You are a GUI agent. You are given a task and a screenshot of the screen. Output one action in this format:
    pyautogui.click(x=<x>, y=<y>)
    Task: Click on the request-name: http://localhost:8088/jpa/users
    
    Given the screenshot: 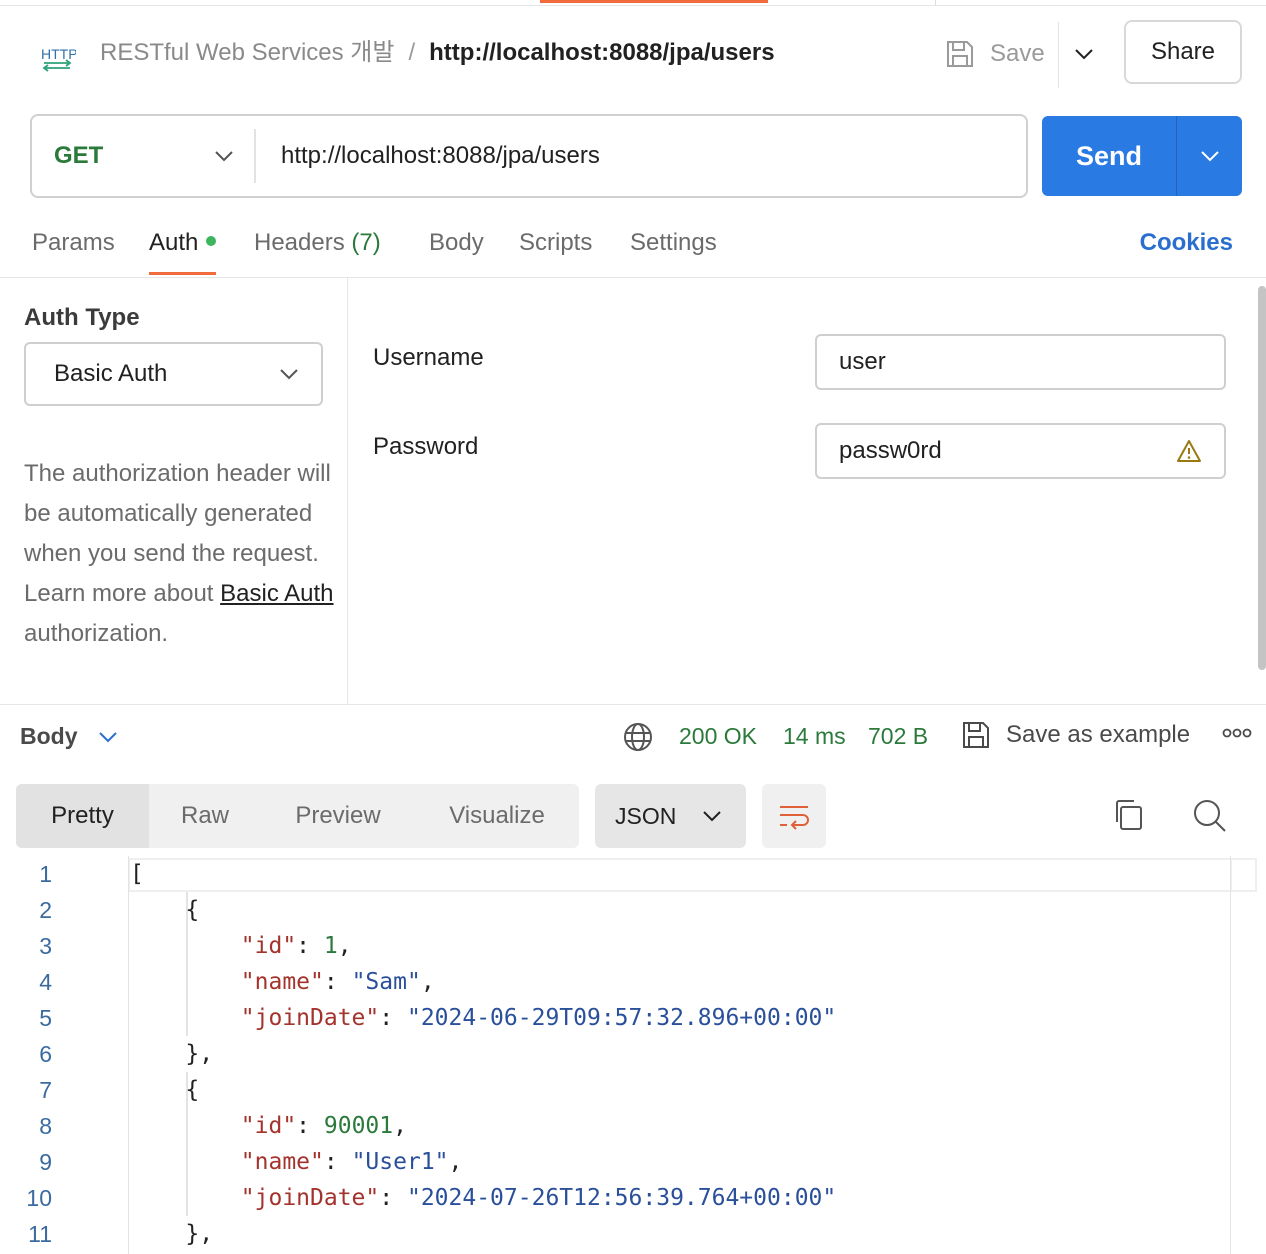 What is the action you would take?
    pyautogui.click(x=601, y=53)
    